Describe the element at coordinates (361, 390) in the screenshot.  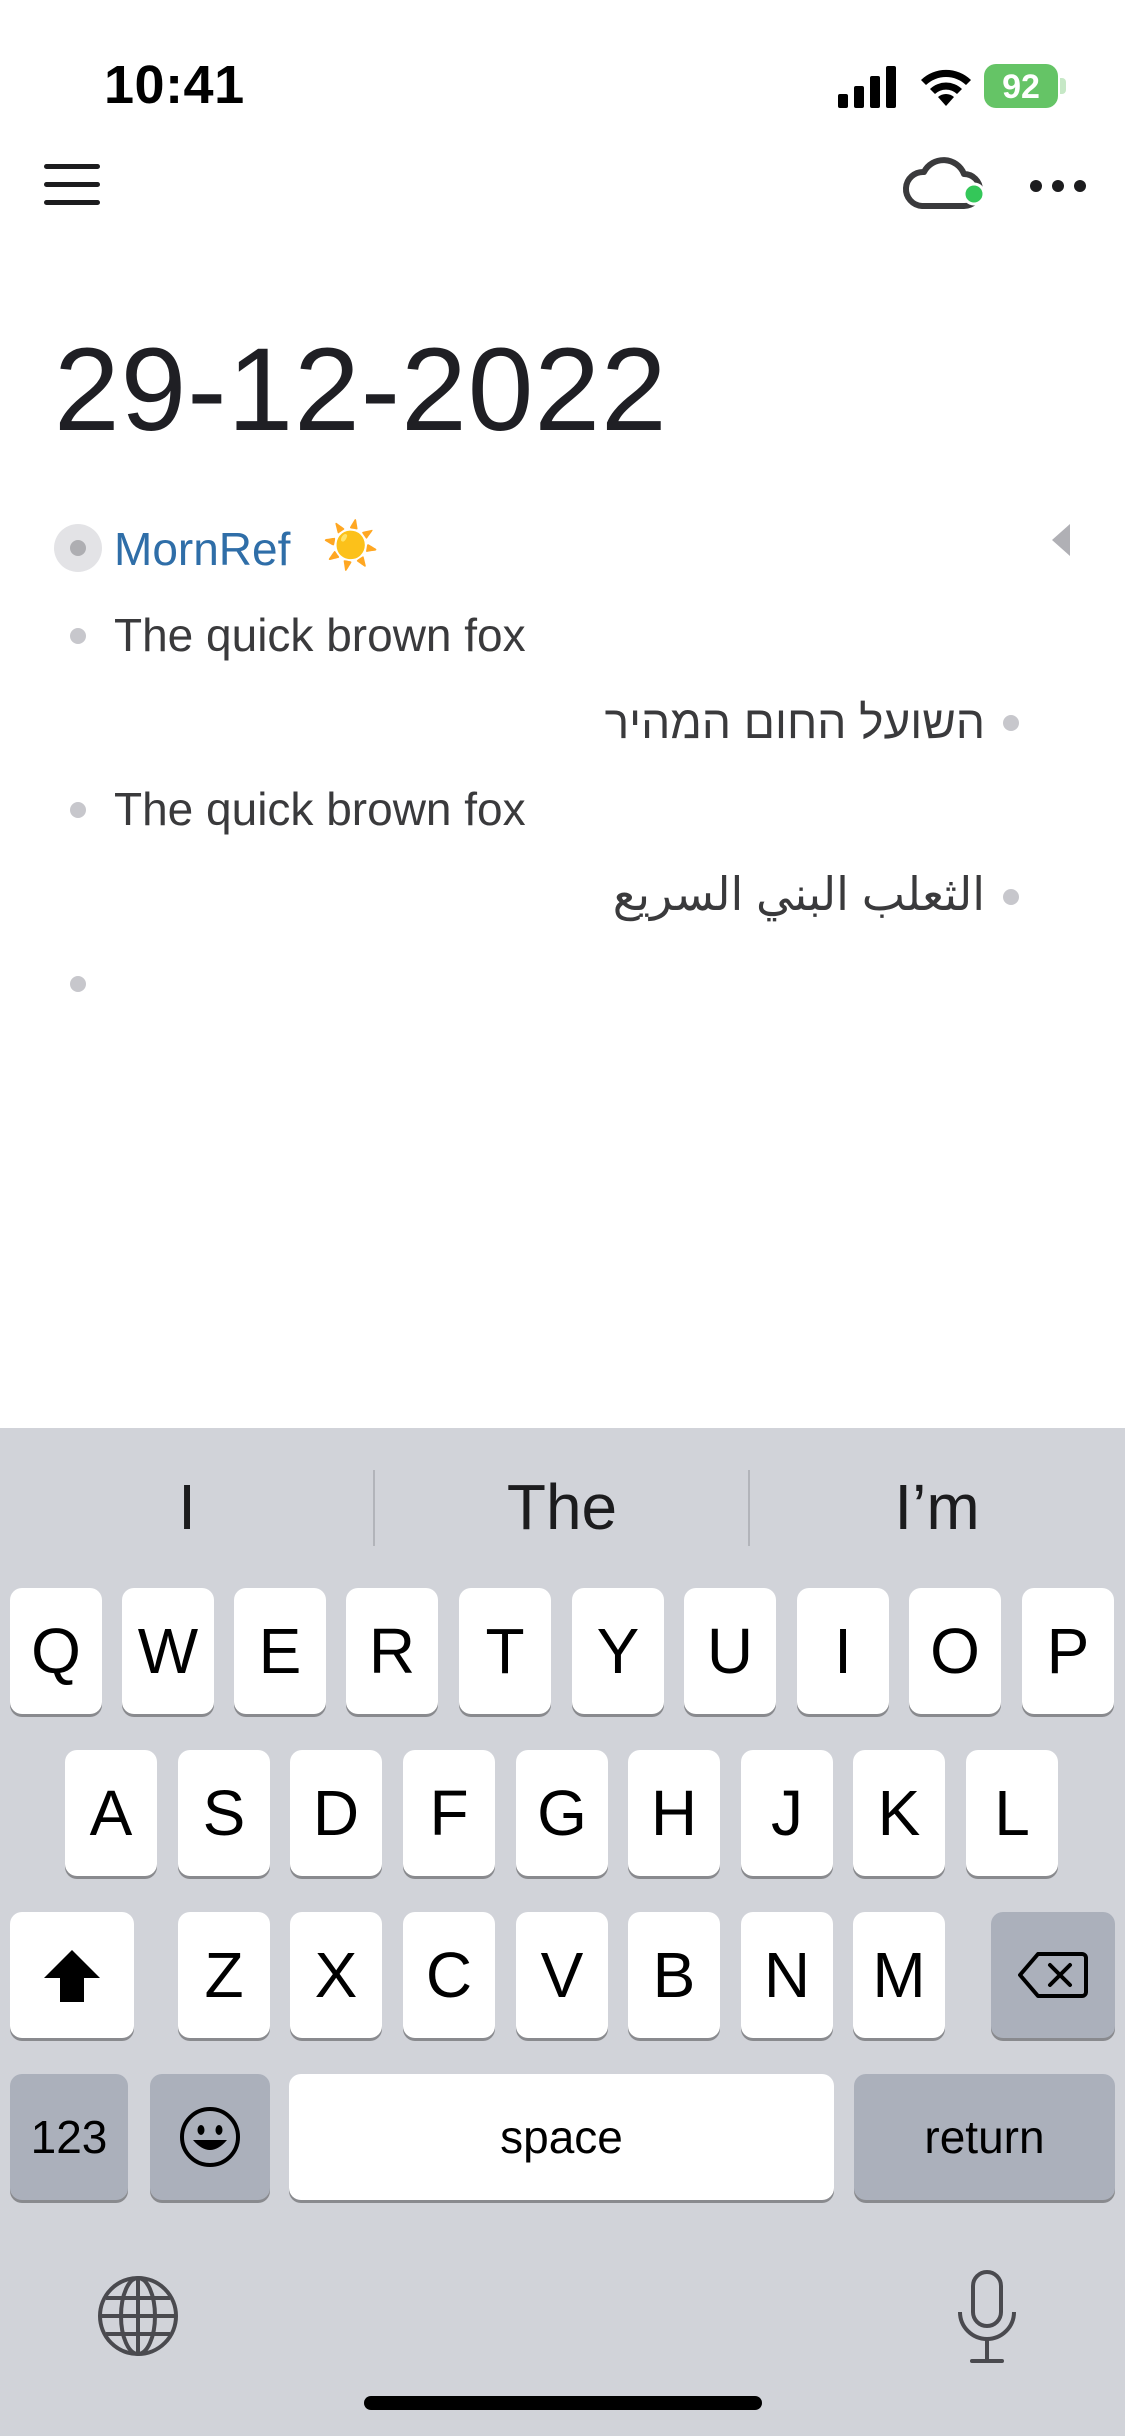
I see `page-title: 29-12-2022` at that location.